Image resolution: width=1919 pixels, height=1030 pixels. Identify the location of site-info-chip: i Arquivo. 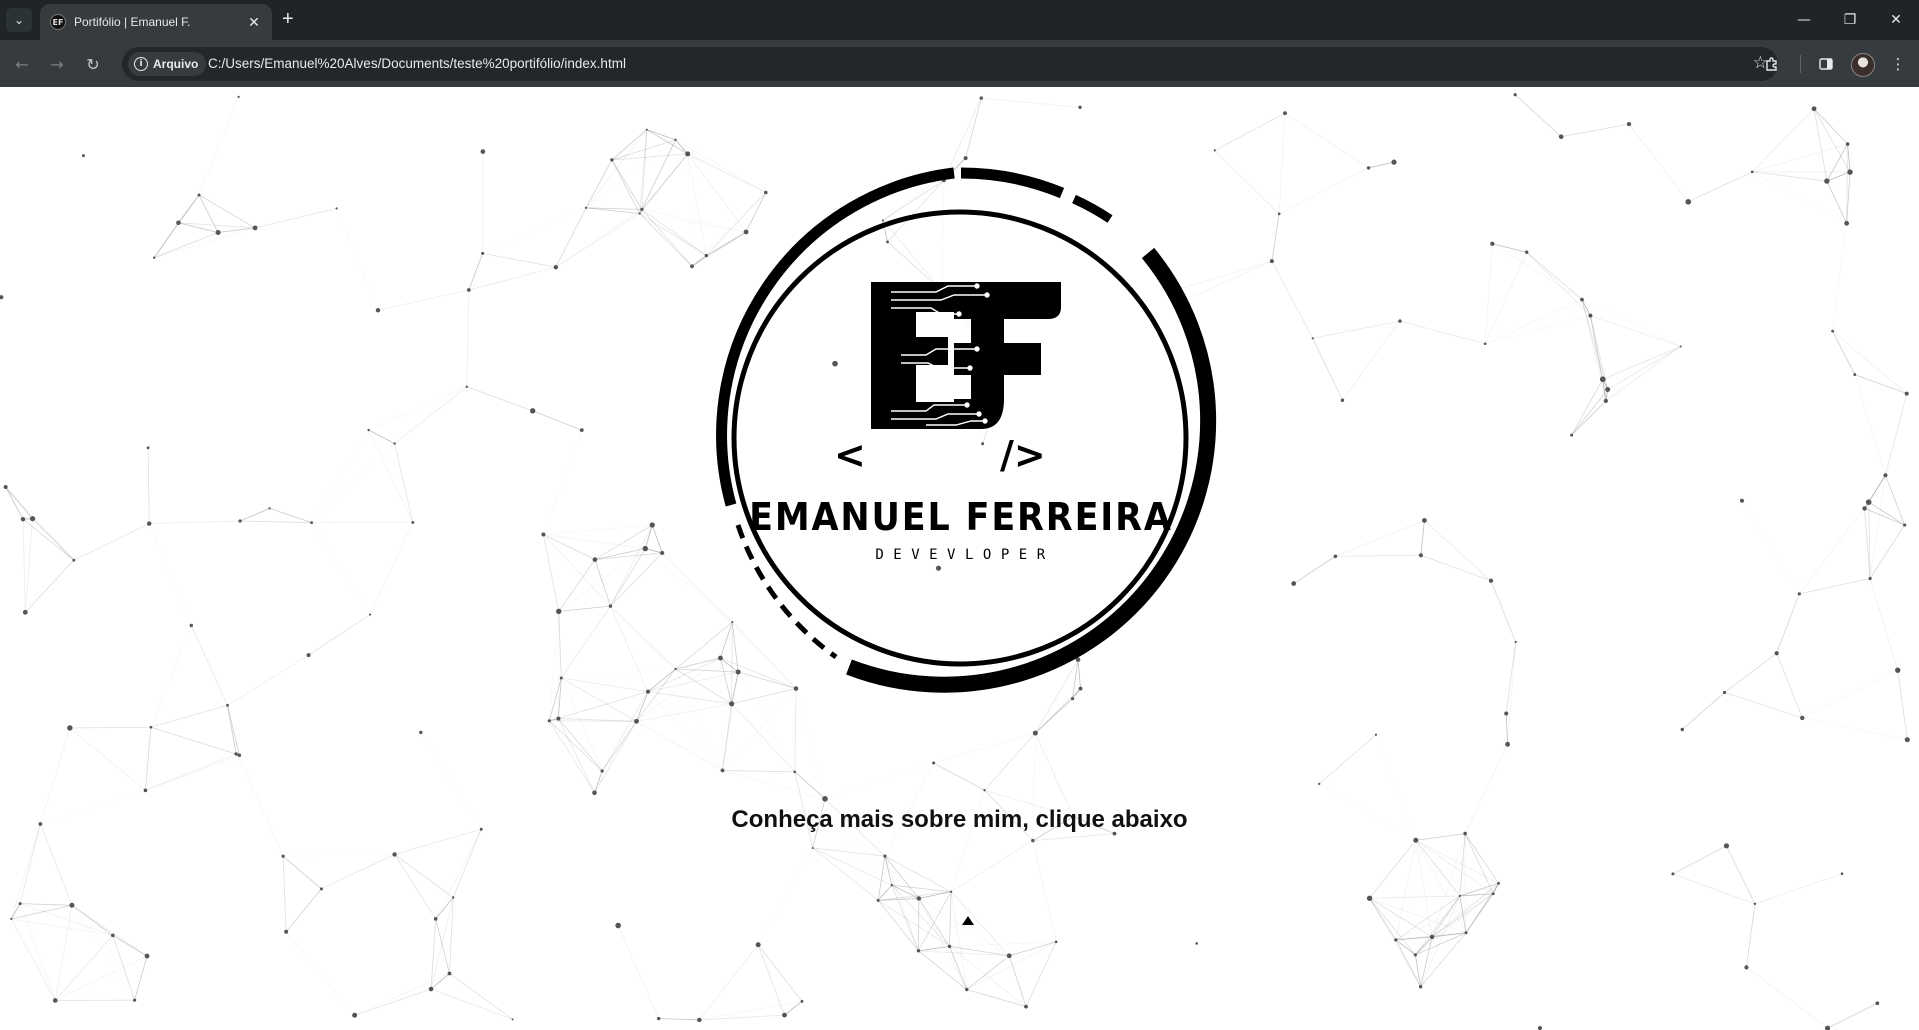
(167, 64).